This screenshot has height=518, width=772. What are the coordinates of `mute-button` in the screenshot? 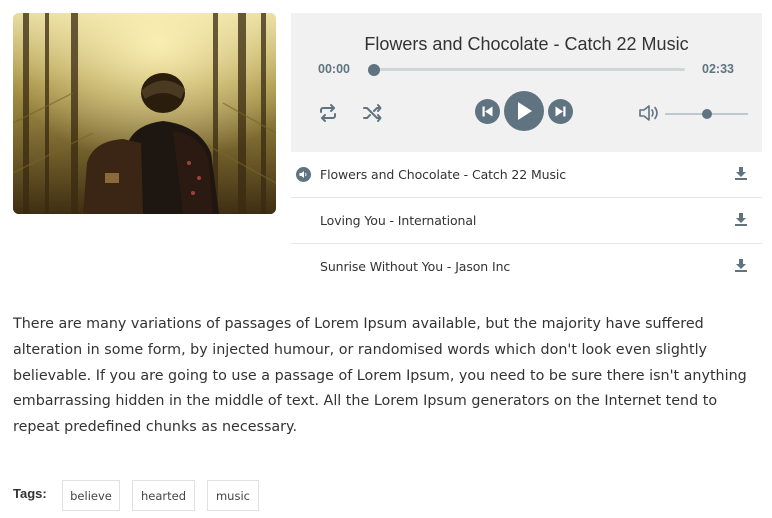 It's located at (649, 113).